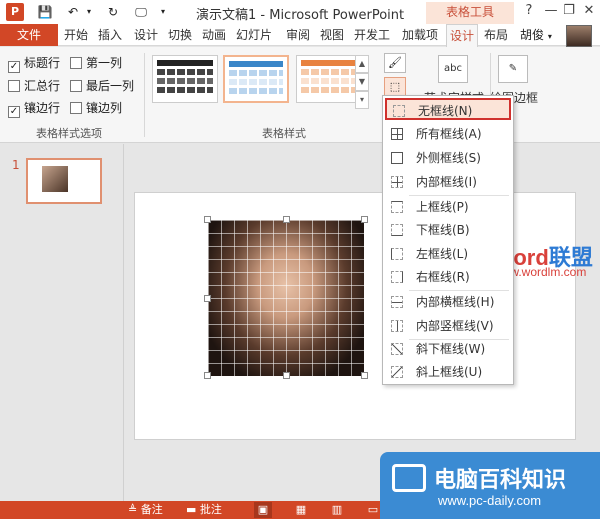 The width and height of the screenshot is (600, 519). What do you see at coordinates (470, 13) in the screenshot?
I see `table-tools-label: 表格工具` at bounding box center [470, 13].